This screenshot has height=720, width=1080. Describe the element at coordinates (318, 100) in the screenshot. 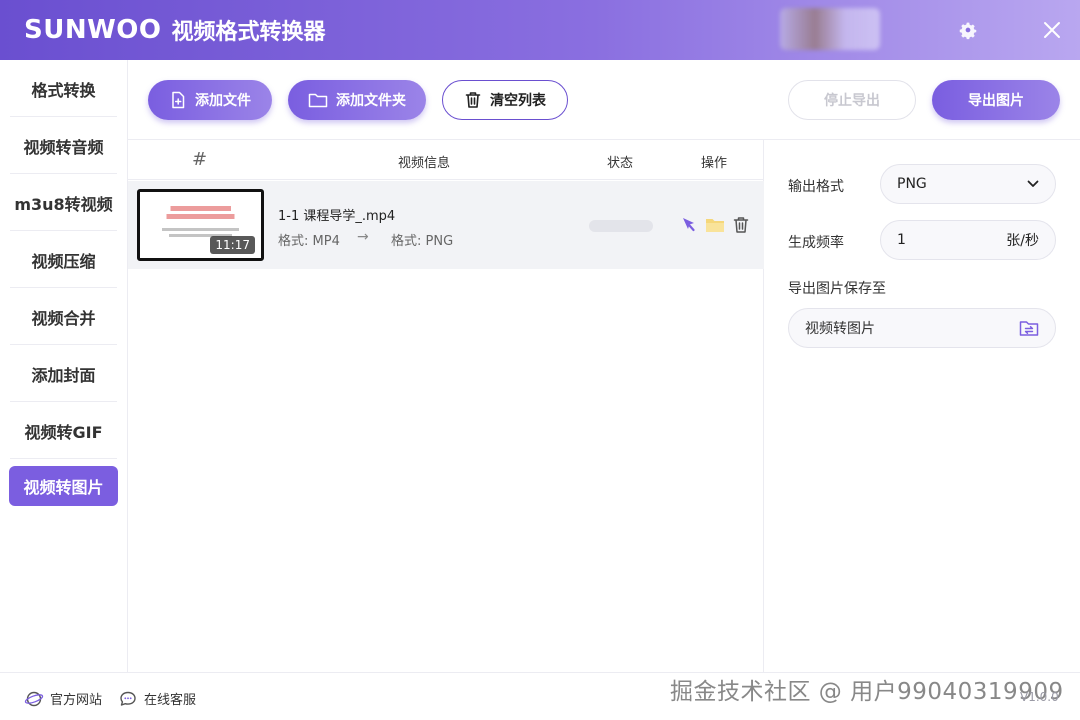

I see `folder-icon` at that location.